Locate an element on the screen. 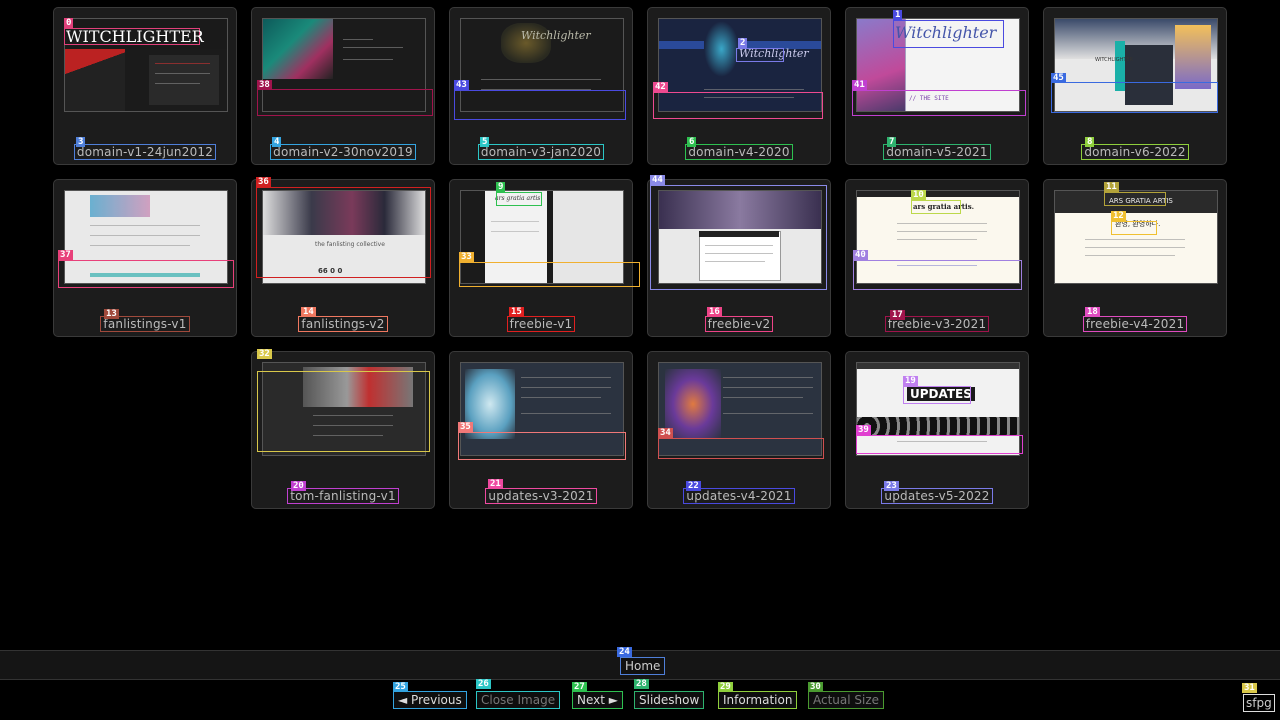  item-label: freebie-v2 is located at coordinates (739, 324).